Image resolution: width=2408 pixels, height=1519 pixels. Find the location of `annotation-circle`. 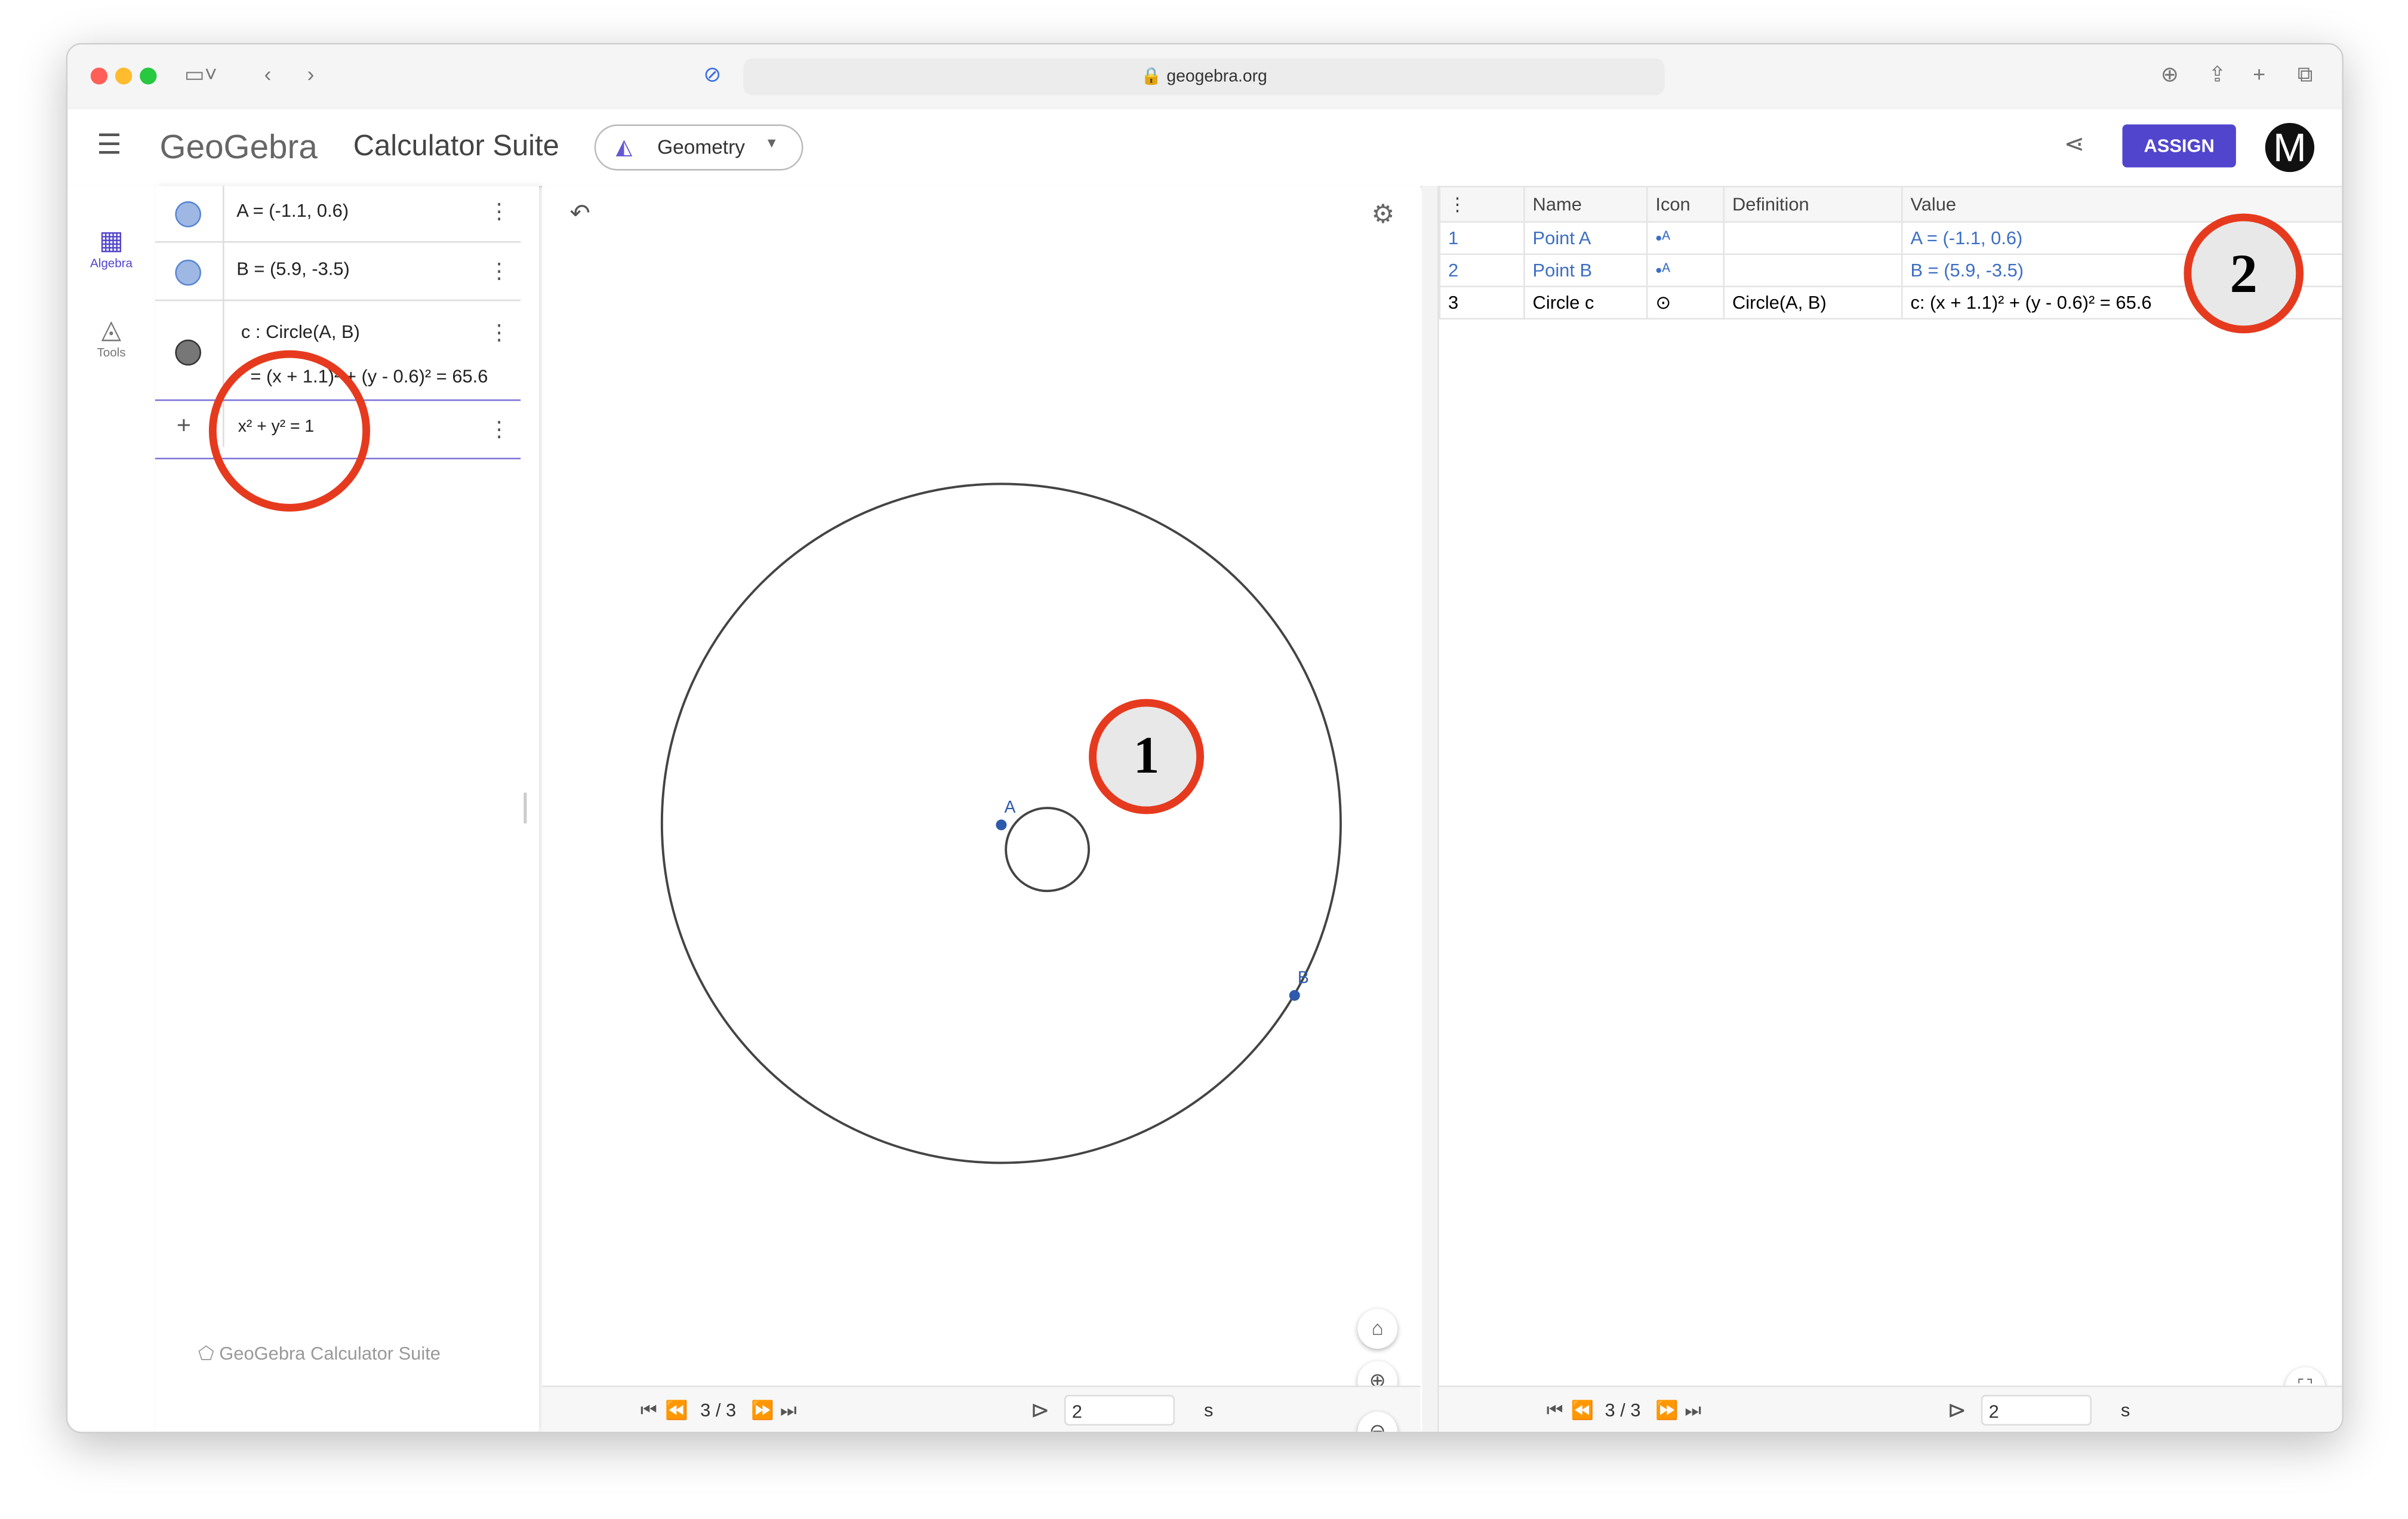

annotation-circle is located at coordinates (289, 431).